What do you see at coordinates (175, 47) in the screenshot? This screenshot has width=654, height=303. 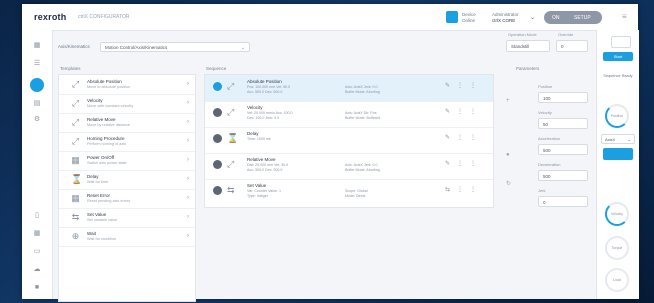 I see `axis-select: Motion Control/Axis/Kinematics ⌄` at bounding box center [175, 47].